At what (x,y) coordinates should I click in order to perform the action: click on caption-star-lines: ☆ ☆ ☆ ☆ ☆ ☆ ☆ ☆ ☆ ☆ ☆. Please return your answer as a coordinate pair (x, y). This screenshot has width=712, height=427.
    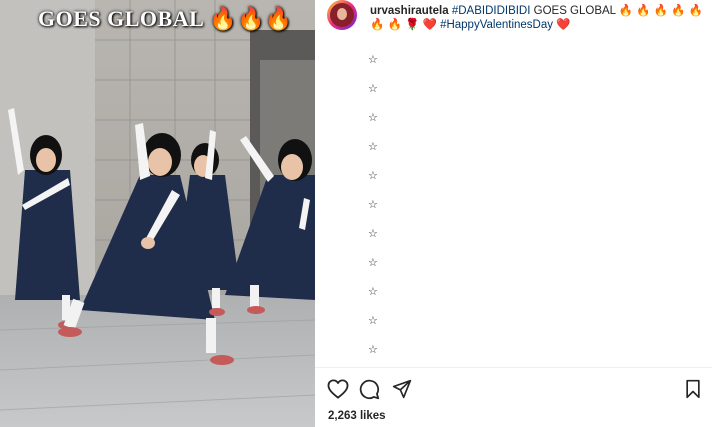
    Looking at the image, I should click on (373, 205).